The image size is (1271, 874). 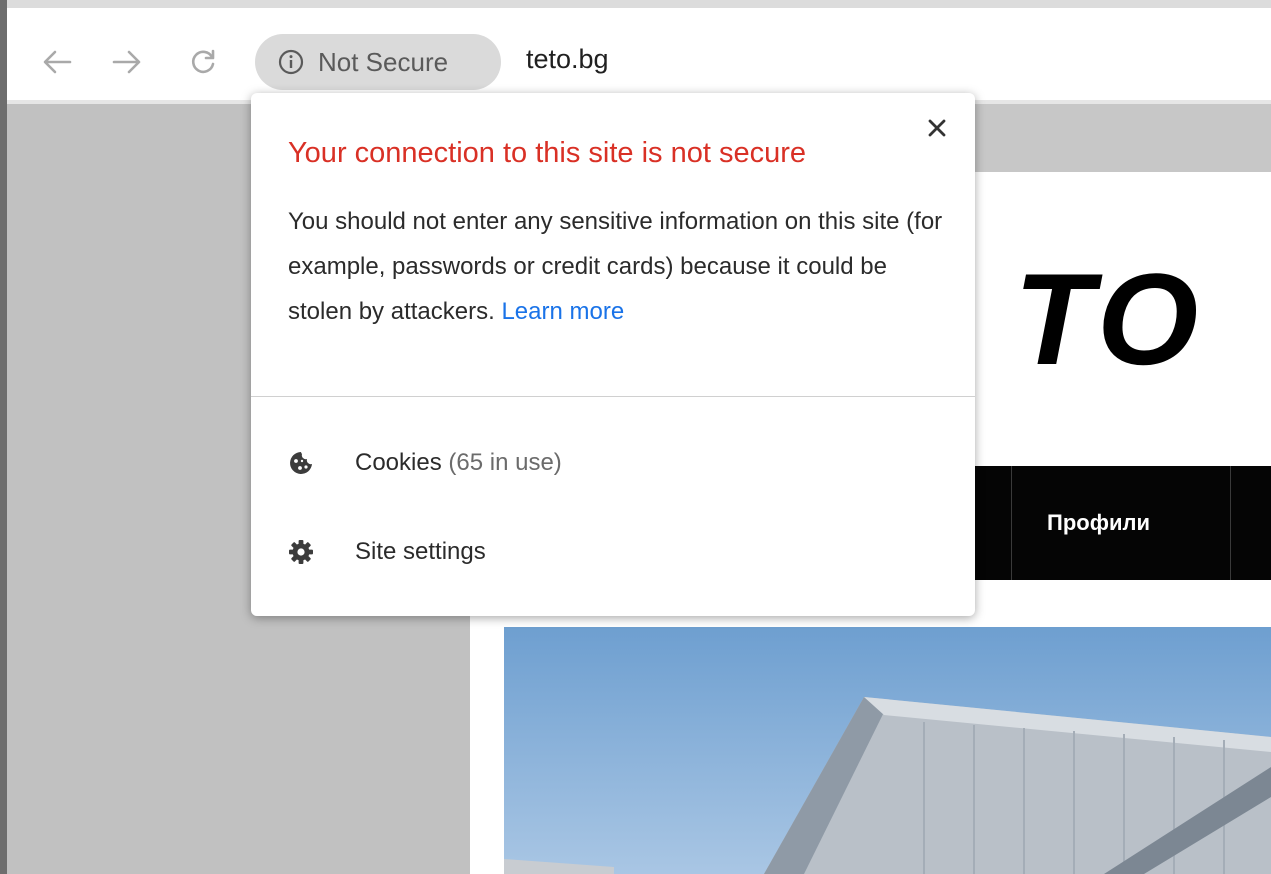 I want to click on info-icon, so click(x=291, y=62).